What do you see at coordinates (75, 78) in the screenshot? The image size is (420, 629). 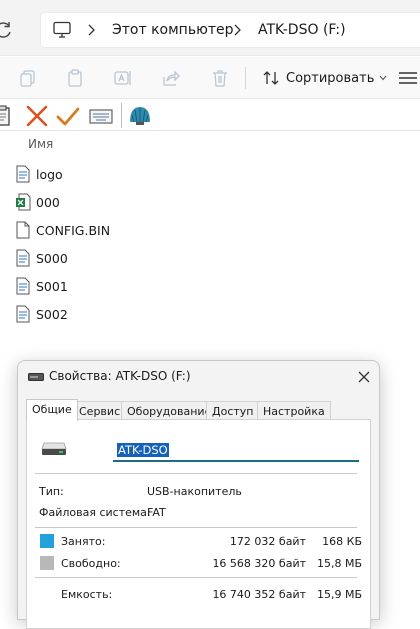 I see `paste-icon` at bounding box center [75, 78].